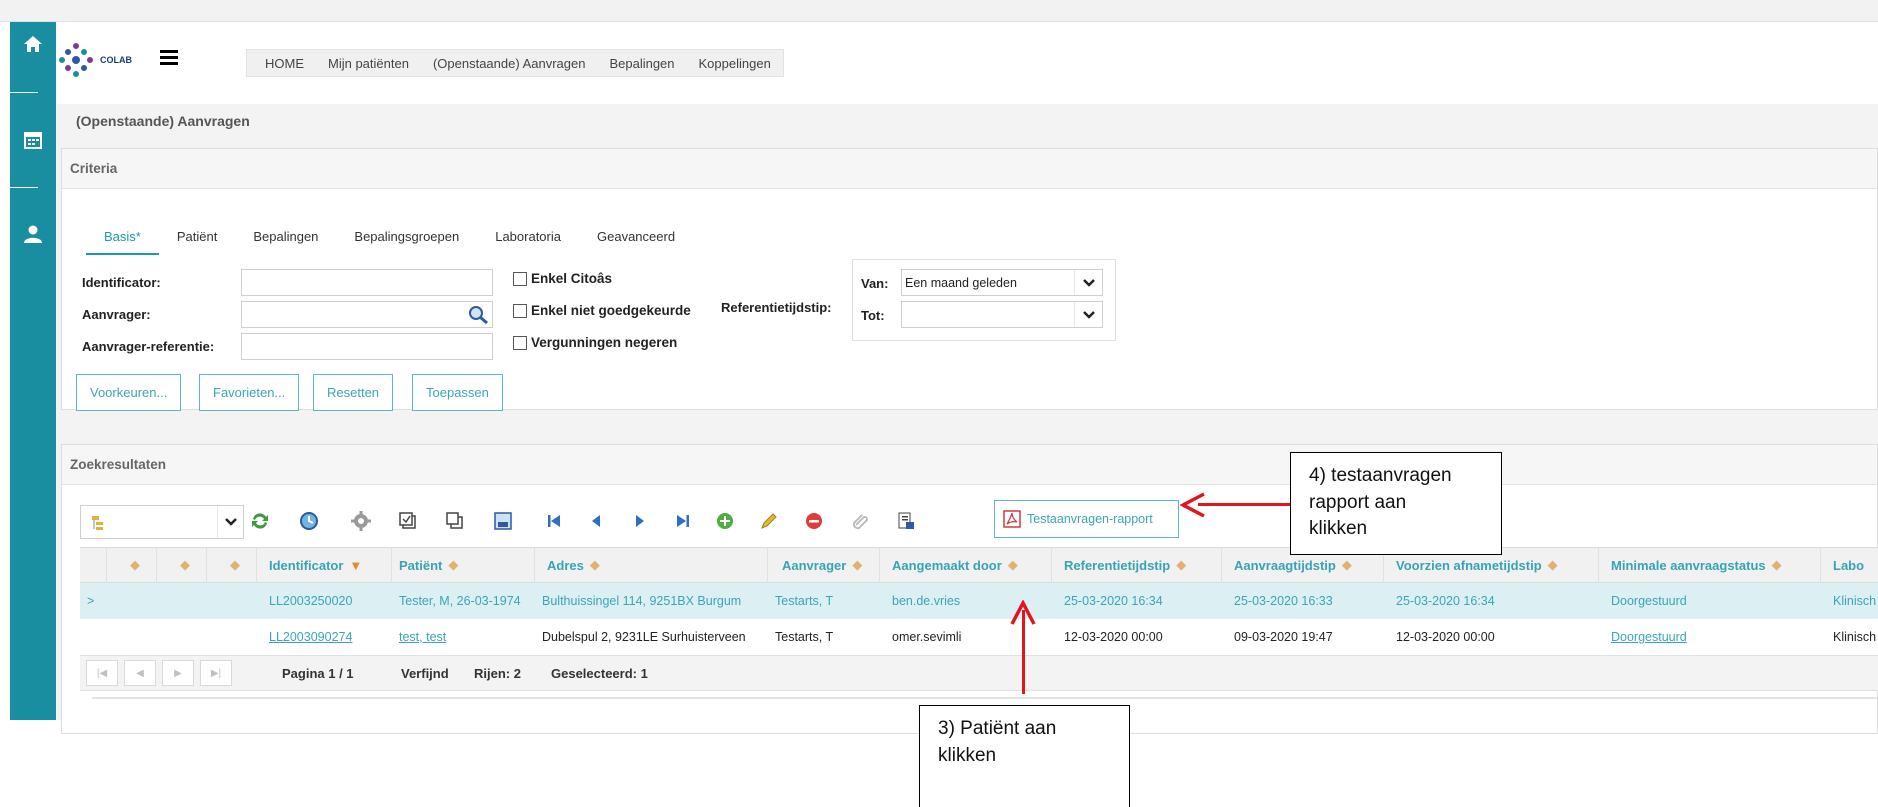 The width and height of the screenshot is (1878, 807). What do you see at coordinates (309, 521) in the screenshot?
I see `clock-settings-icon` at bounding box center [309, 521].